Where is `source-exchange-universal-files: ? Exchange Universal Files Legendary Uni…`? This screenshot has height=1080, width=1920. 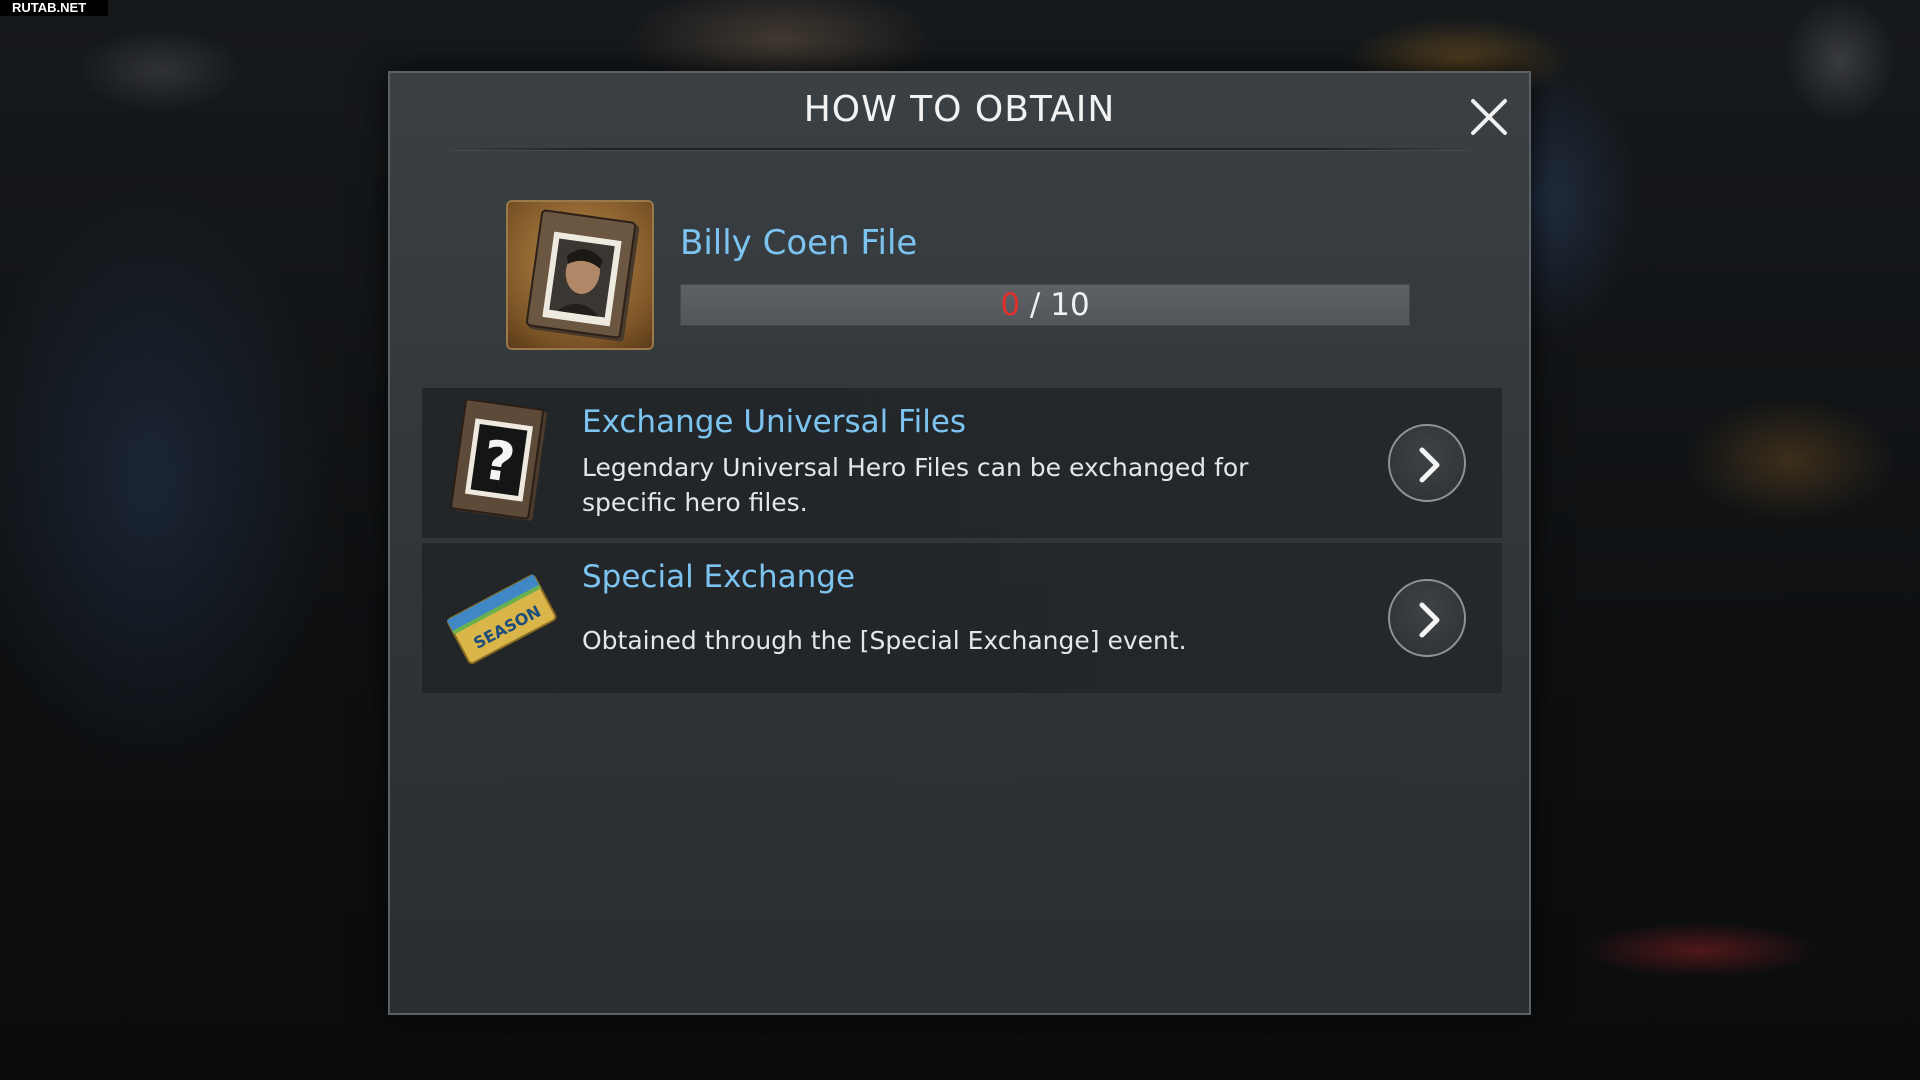 source-exchange-universal-files: ? Exchange Universal Files Legendary Uni… is located at coordinates (962, 463).